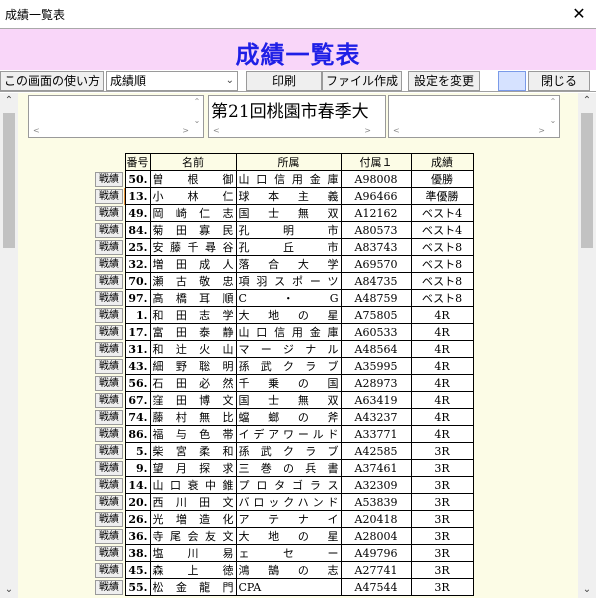 The width and height of the screenshot is (596, 598). What do you see at coordinates (193, 553) in the screenshot?
I see `cell-name: 塩川易` at bounding box center [193, 553].